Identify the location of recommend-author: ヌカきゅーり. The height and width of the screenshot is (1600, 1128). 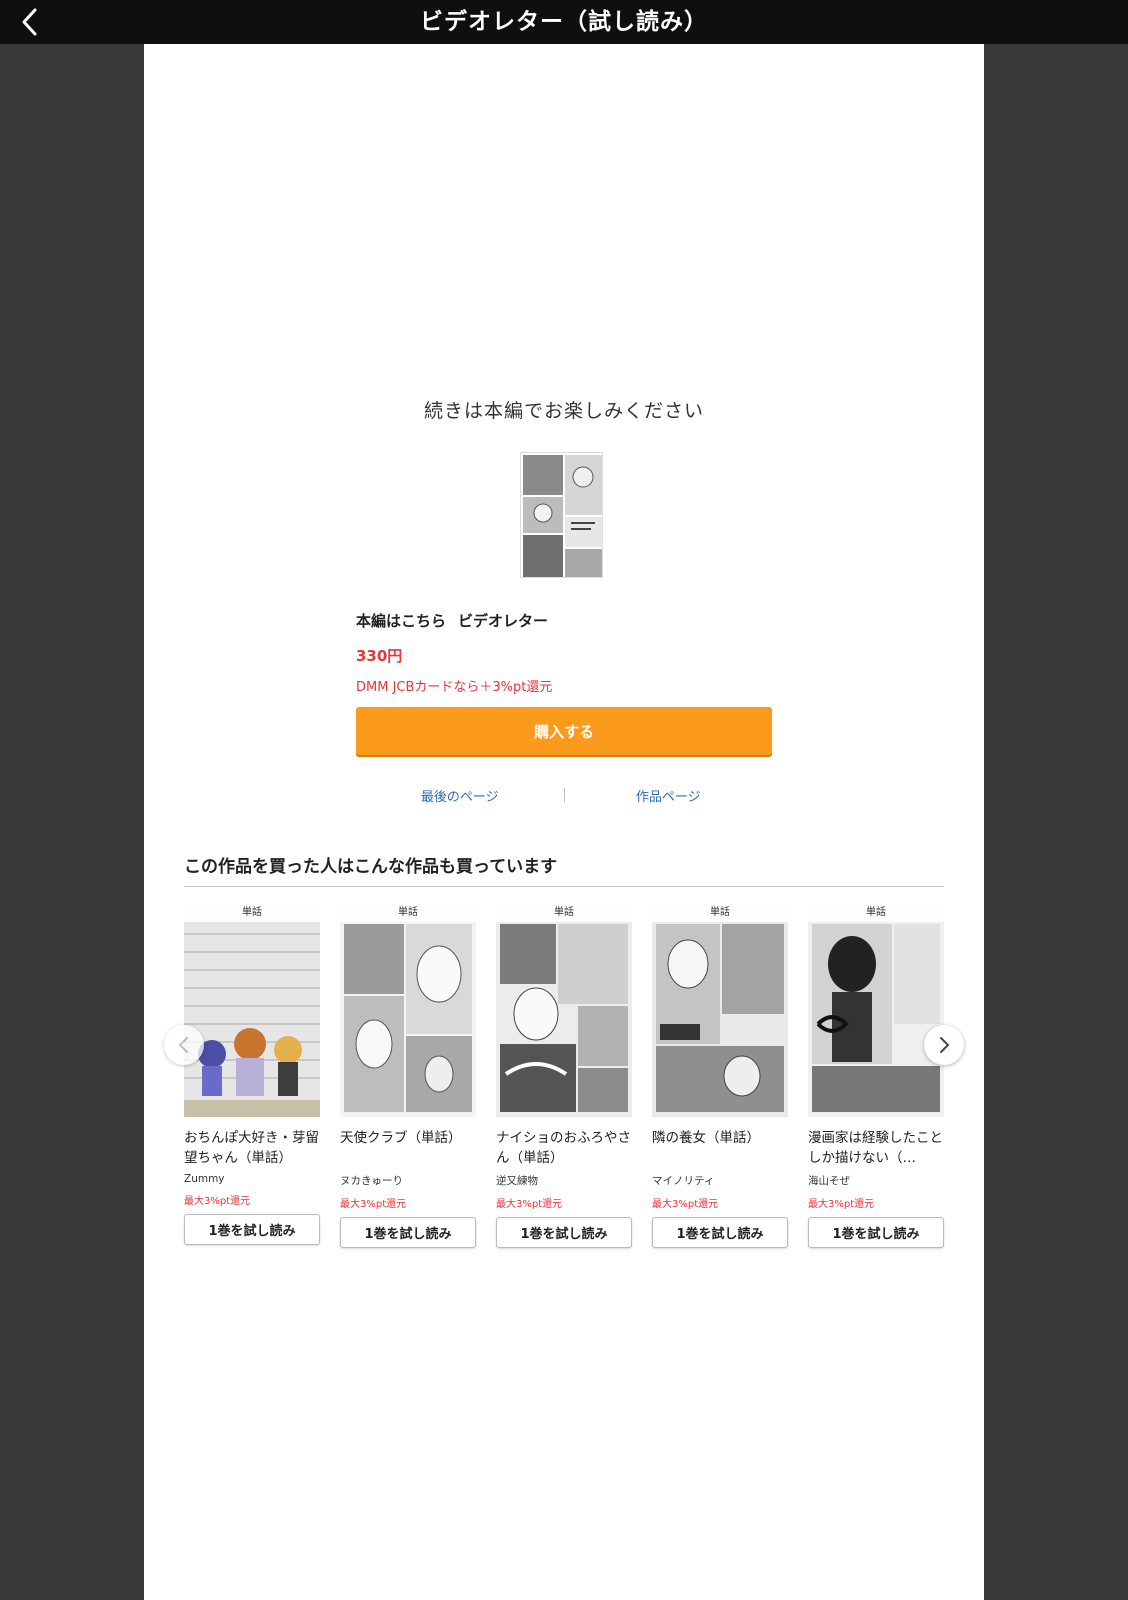
(408, 1180).